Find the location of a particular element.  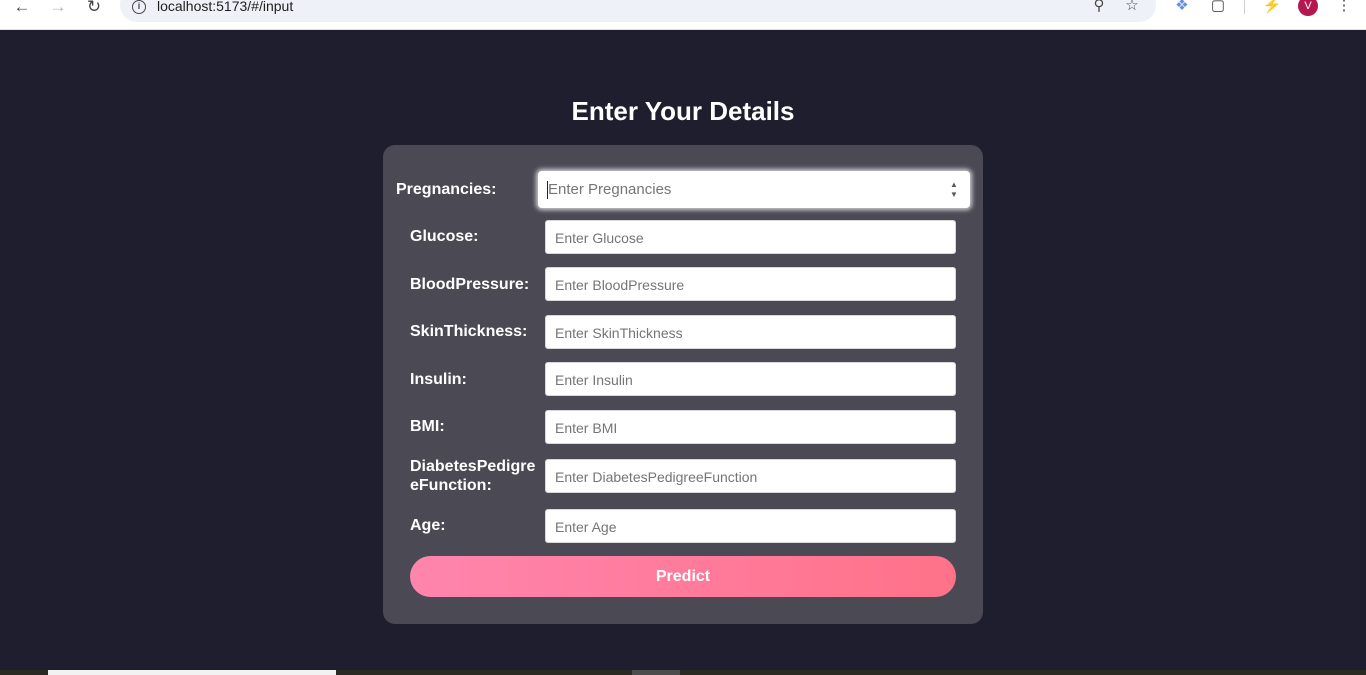

spin-up-icon: ▲ is located at coordinates (954, 185).